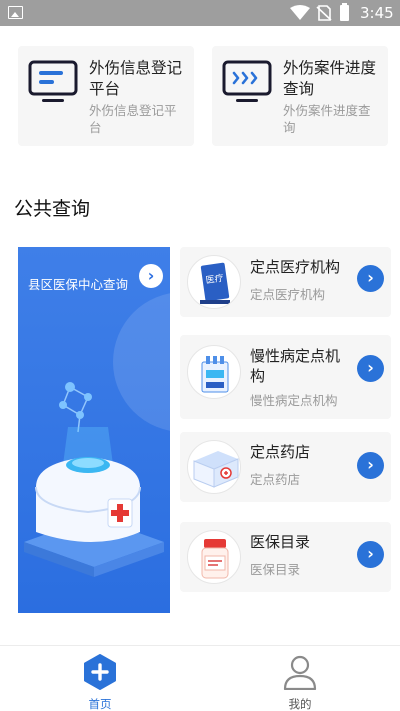 This screenshot has width=400, height=711. I want to click on service-designated-pharmacy: 定点药店 定点药店 ›, so click(285, 467).